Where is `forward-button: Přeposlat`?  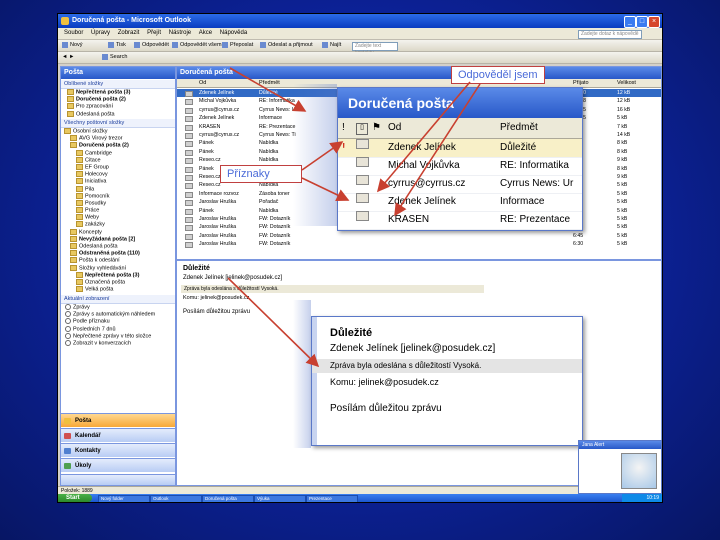
forward-button: Přeposlat is located at coordinates (237, 45).